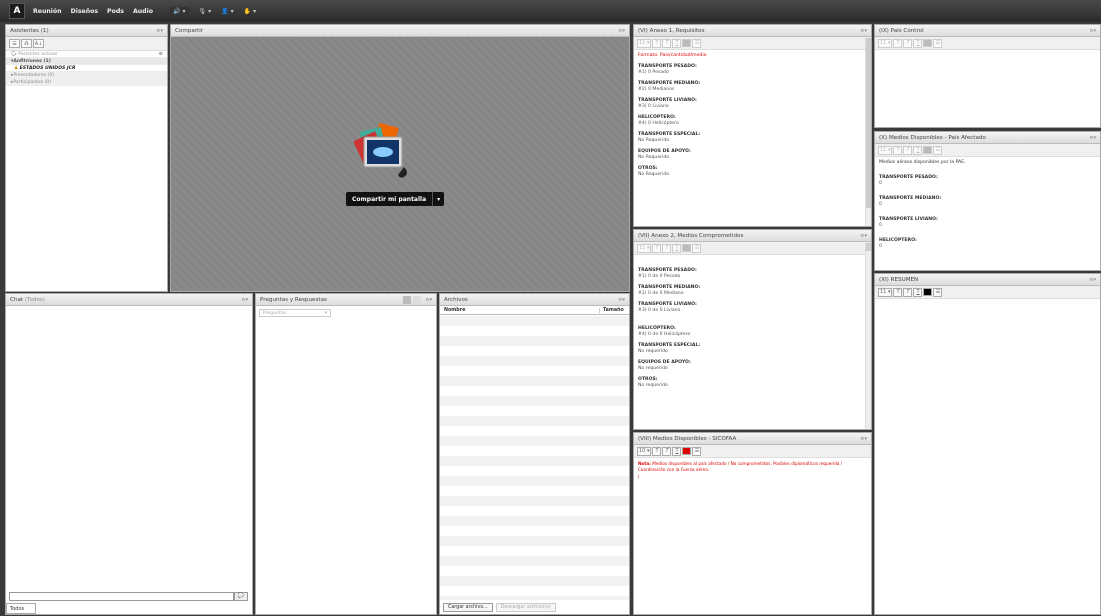 The width and height of the screenshot is (1101, 616). I want to click on qa-pod: Preguntas y Respuestas ≡▾ Preguntas ▾, so click(346, 454).